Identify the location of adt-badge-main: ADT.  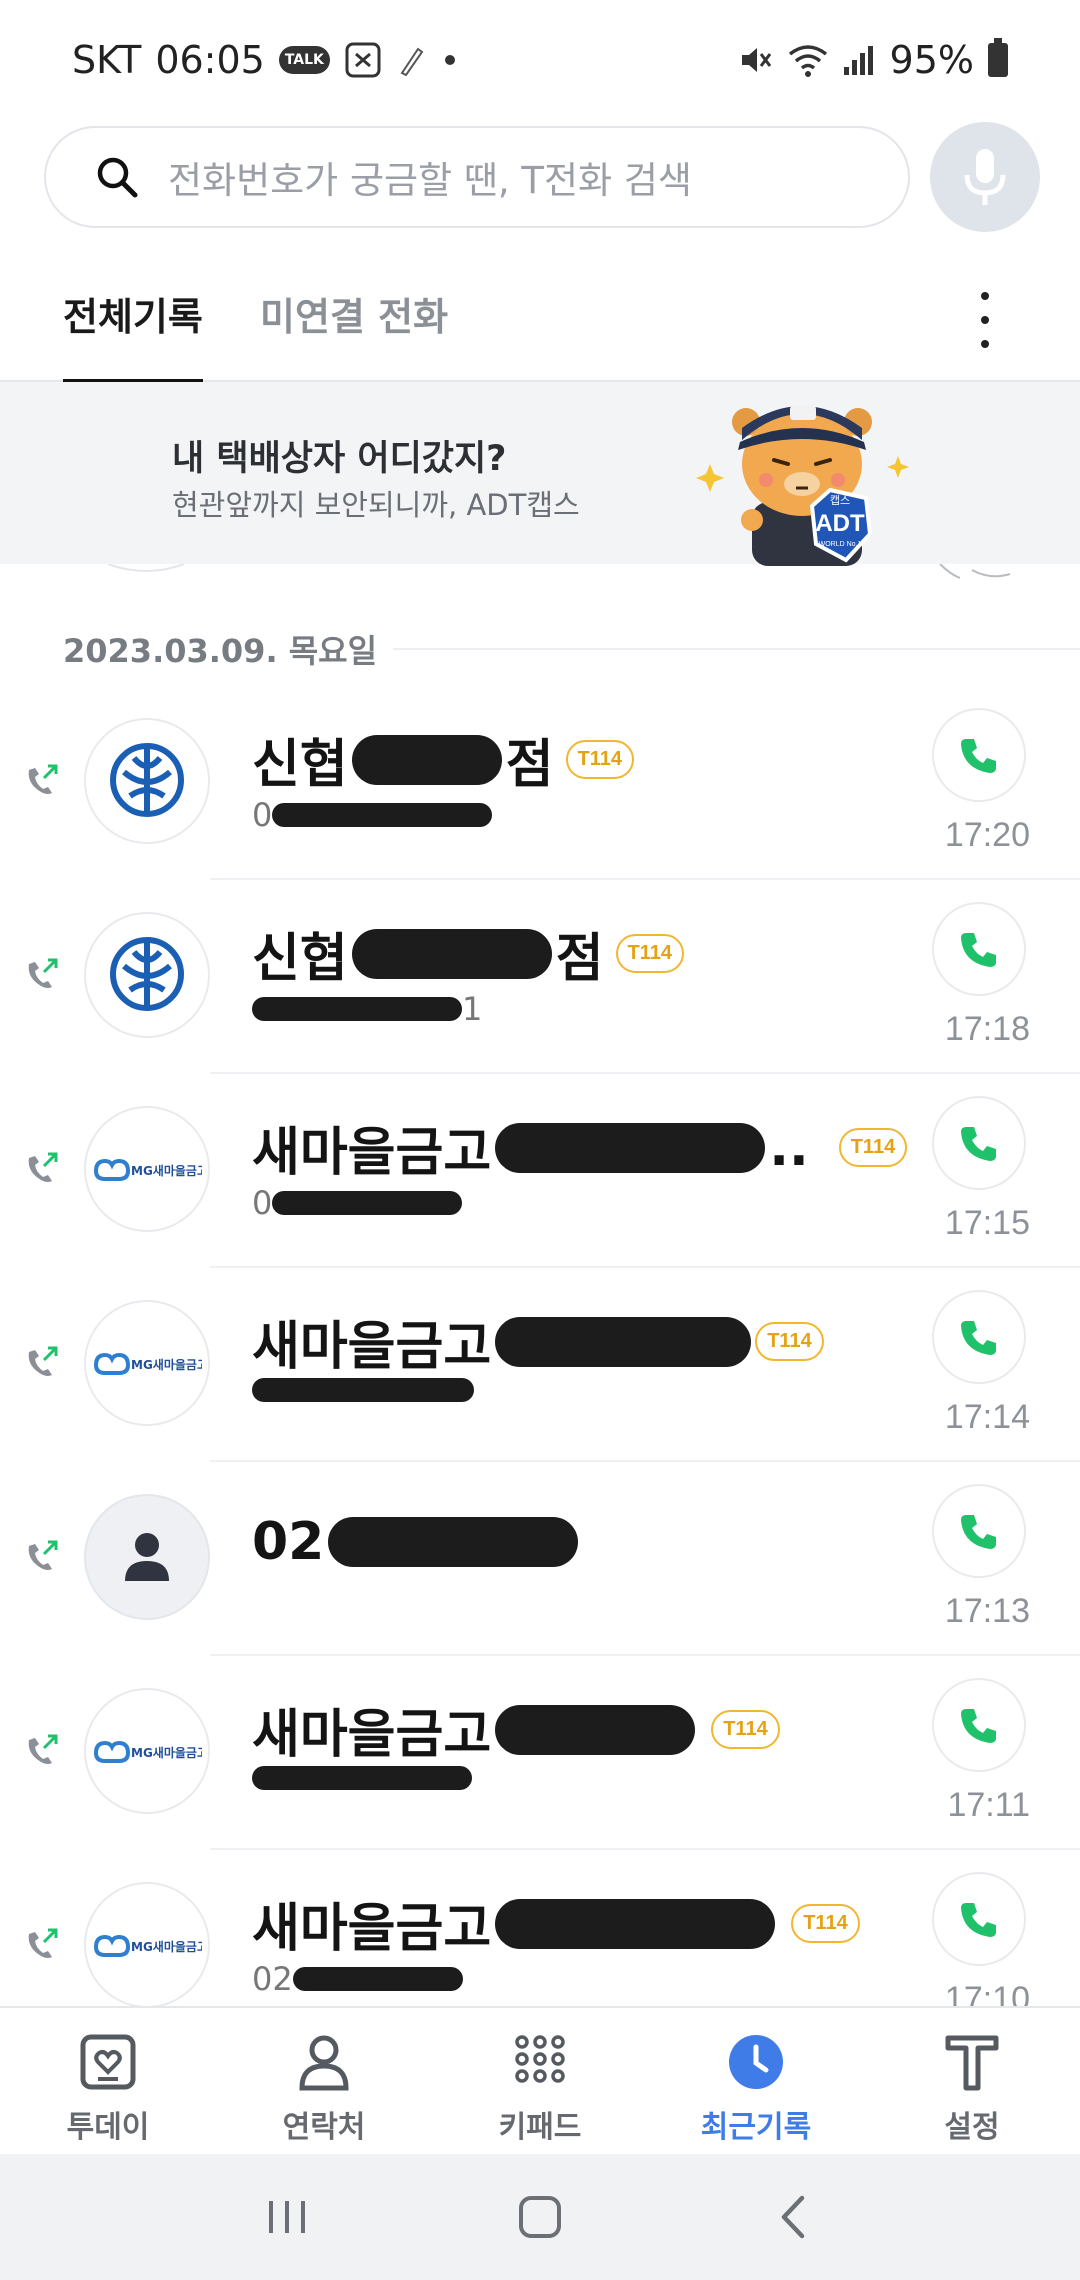
(840, 523).